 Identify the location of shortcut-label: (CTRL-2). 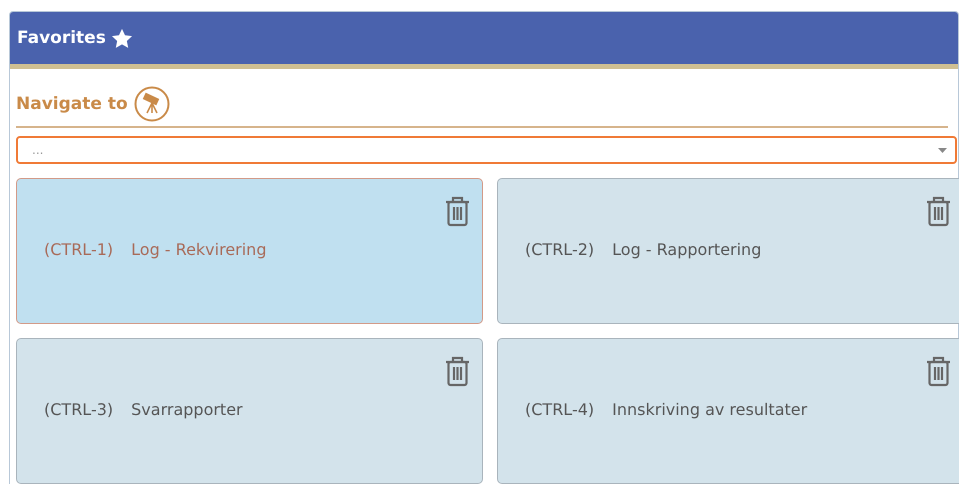
(559, 249).